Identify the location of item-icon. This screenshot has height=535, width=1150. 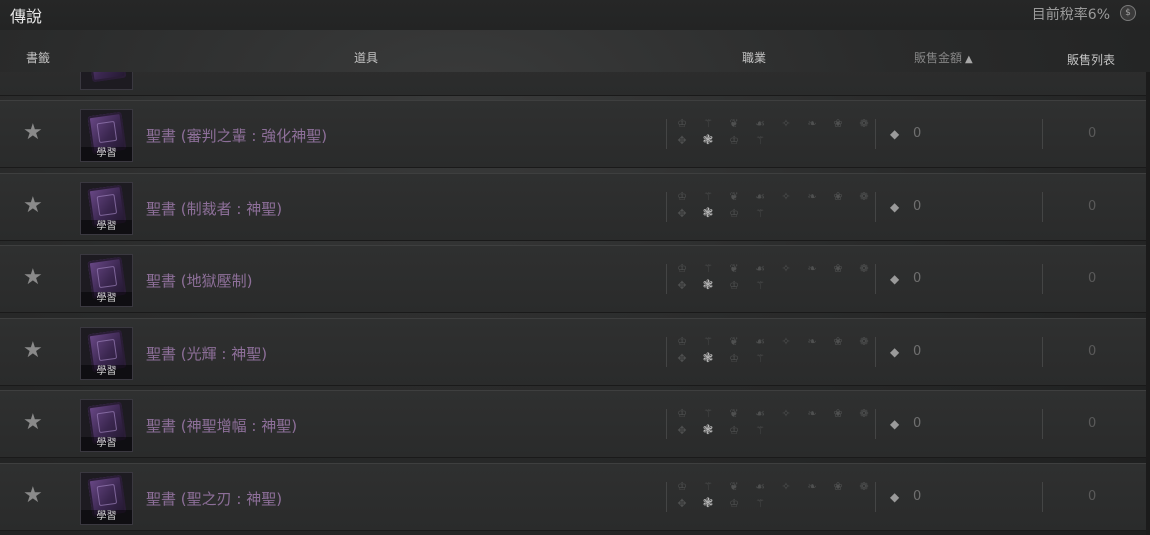
(106, 81).